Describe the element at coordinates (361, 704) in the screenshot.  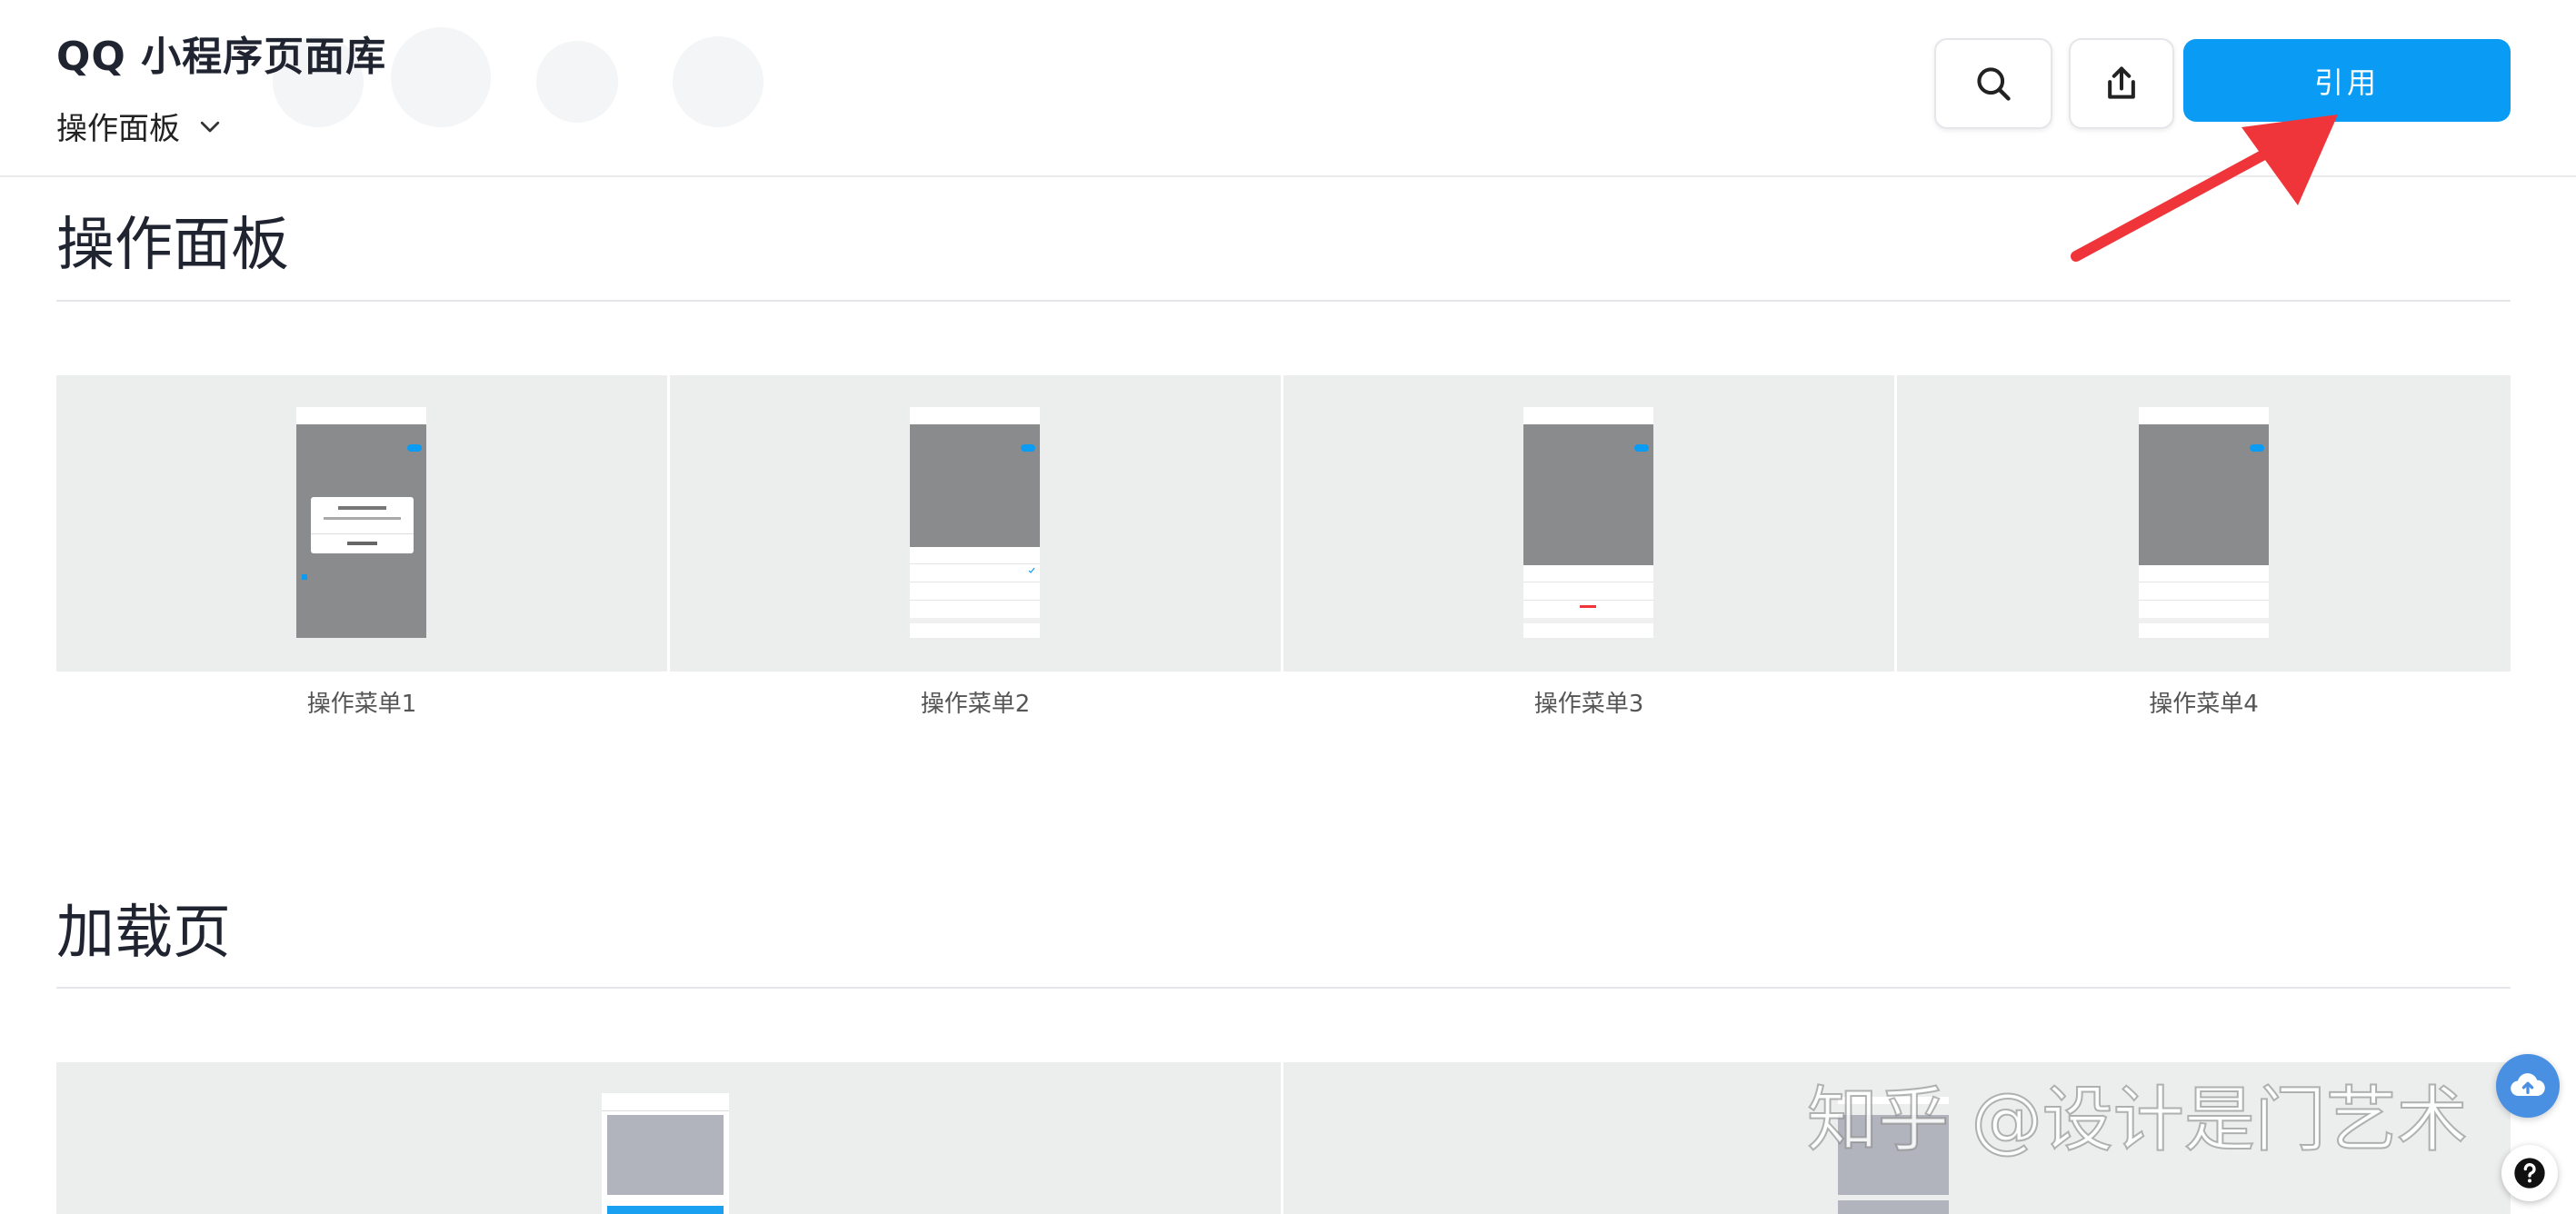
I see `card-caption: 操作菜单1` at that location.